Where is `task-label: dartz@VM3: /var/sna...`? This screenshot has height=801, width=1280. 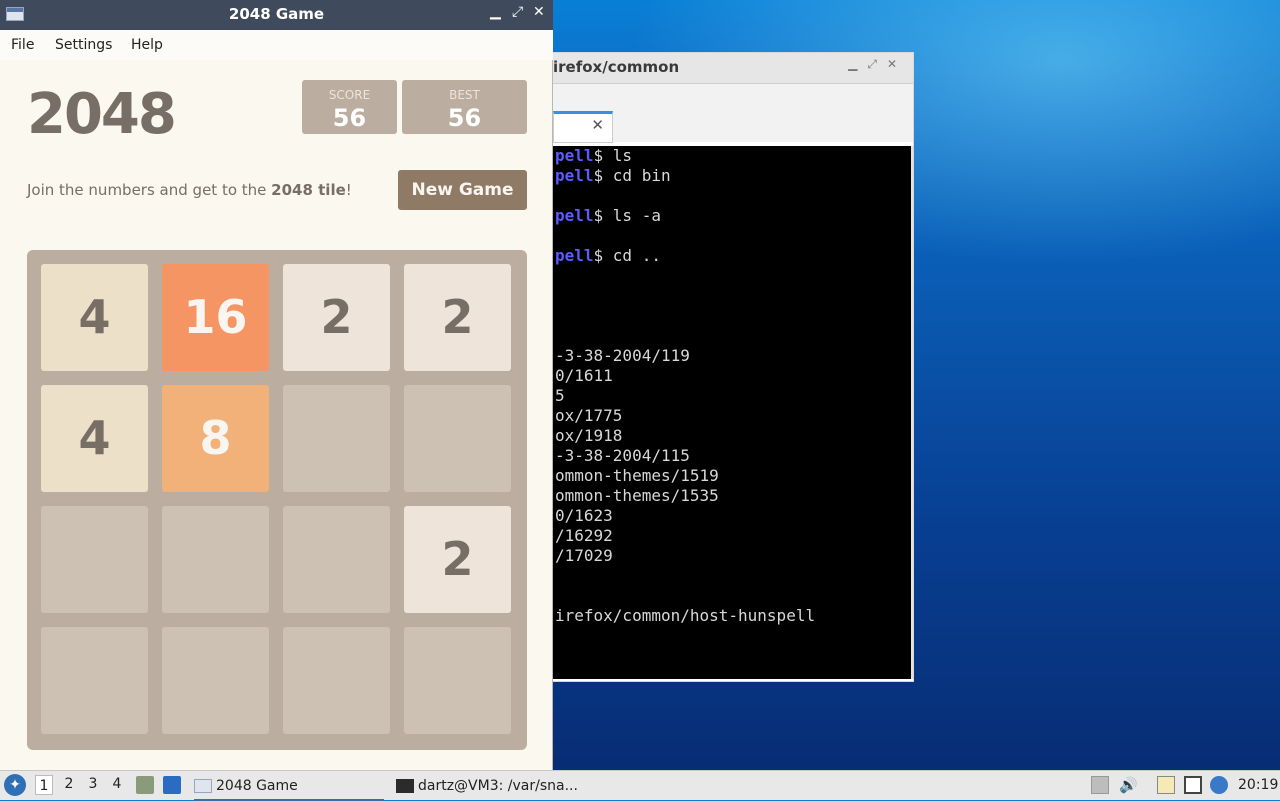
task-label: dartz@VM3: /var/sna... is located at coordinates (498, 786).